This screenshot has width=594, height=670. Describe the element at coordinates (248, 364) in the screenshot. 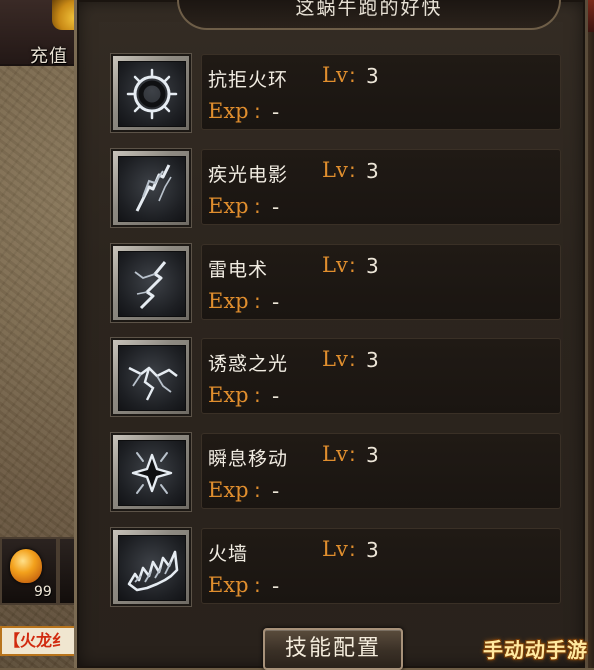

I see `skill-name: 诱惑之光` at that location.